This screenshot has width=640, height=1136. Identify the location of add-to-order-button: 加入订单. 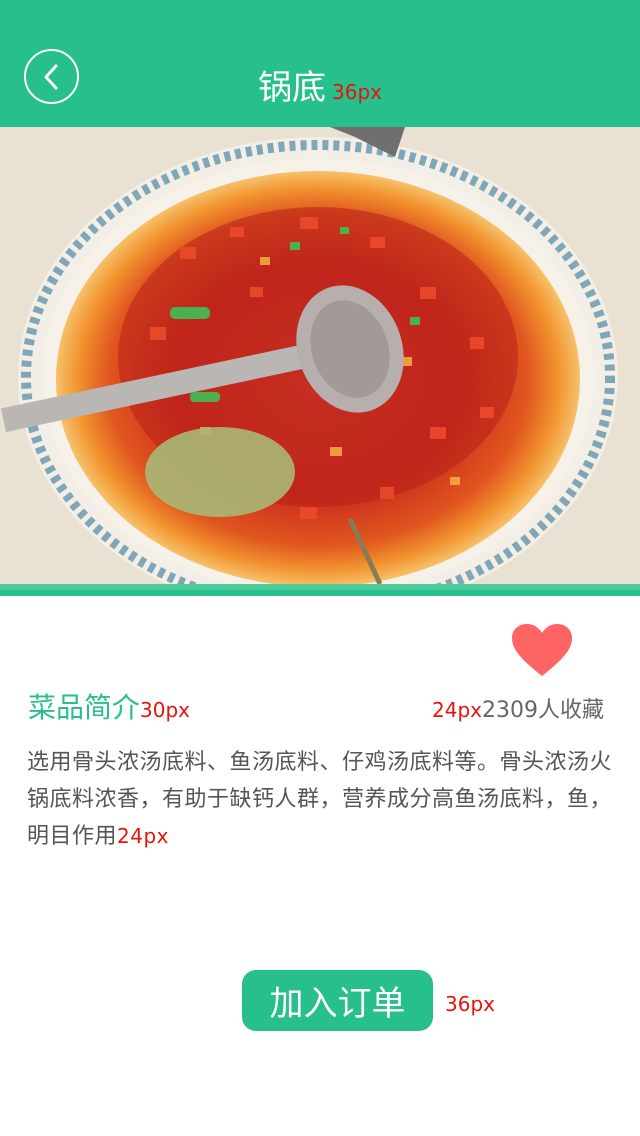
(337, 1000).